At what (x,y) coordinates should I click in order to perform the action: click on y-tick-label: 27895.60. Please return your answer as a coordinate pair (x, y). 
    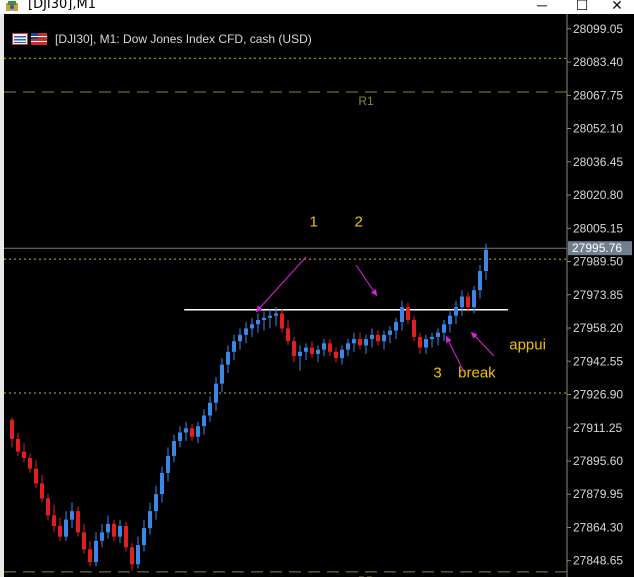
    Looking at the image, I should click on (598, 461).